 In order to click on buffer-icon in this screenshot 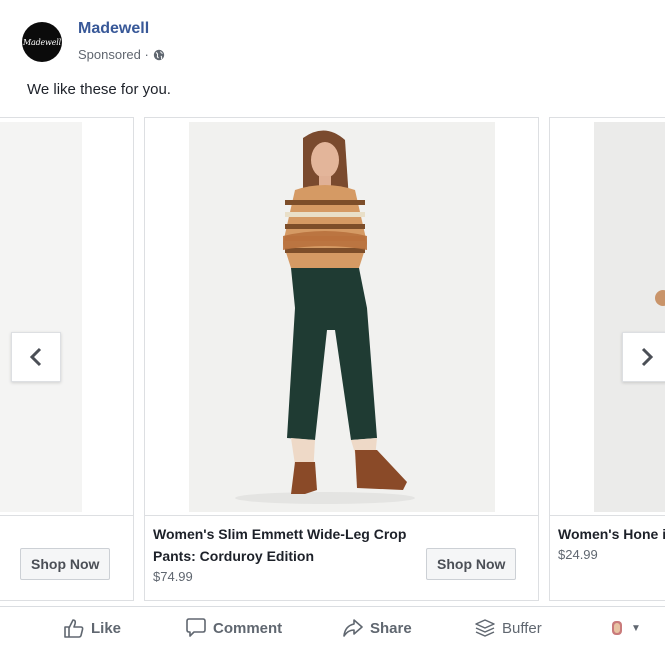, I will do `click(485, 628)`.